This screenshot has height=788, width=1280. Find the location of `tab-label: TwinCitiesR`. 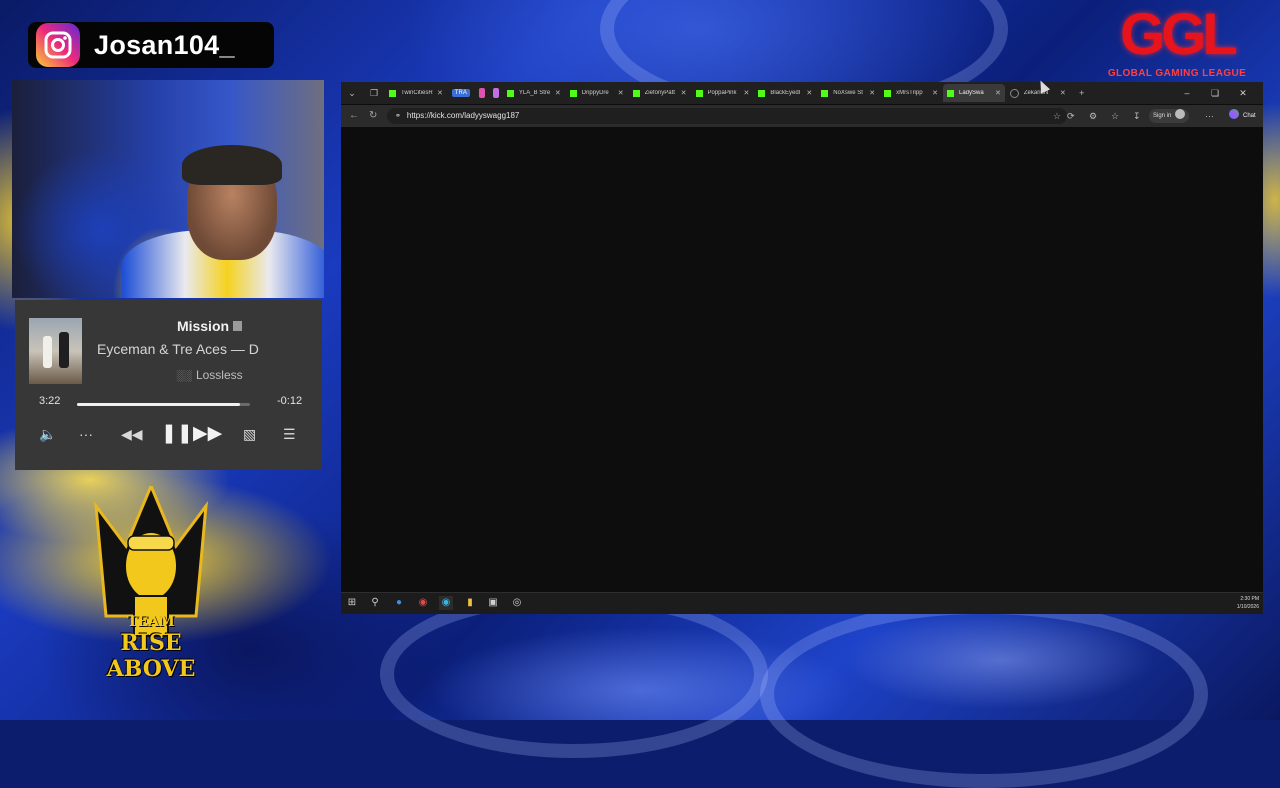

tab-label: TwinCitiesR is located at coordinates (417, 93).